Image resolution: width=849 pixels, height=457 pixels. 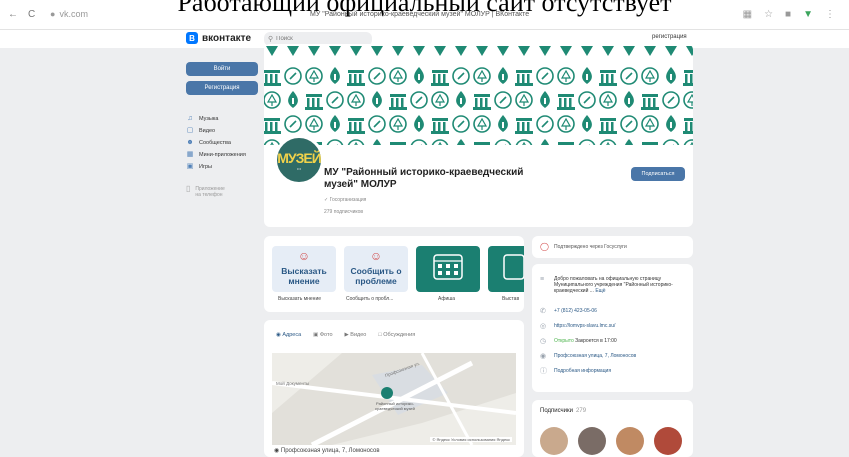 I want to click on search-input, so click(x=320, y=39).